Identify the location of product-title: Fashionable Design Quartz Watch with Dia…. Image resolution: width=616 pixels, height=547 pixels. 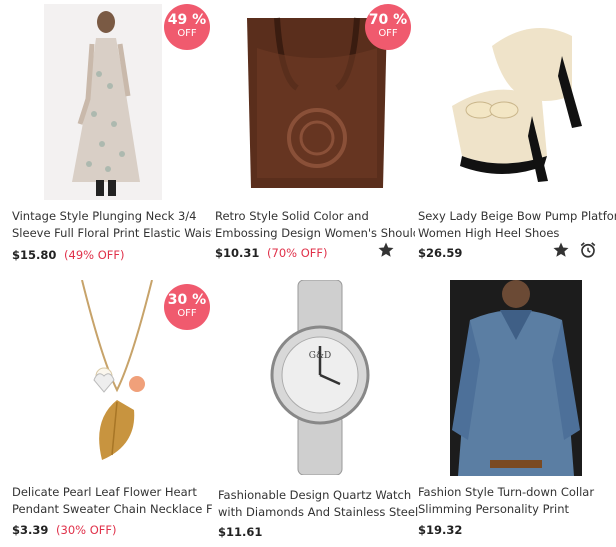
(318, 504).